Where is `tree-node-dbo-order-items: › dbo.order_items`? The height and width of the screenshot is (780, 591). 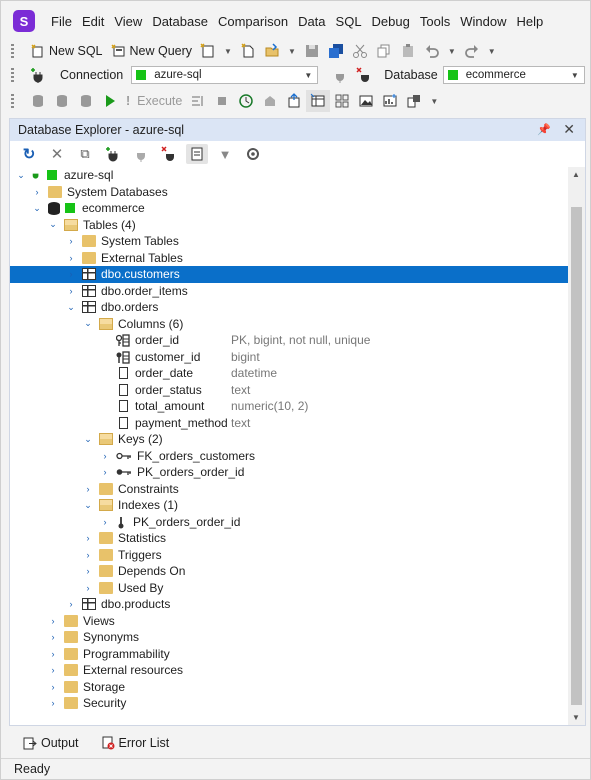
tree-node-dbo-order-items: › dbo.order_items is located at coordinates (289, 291).